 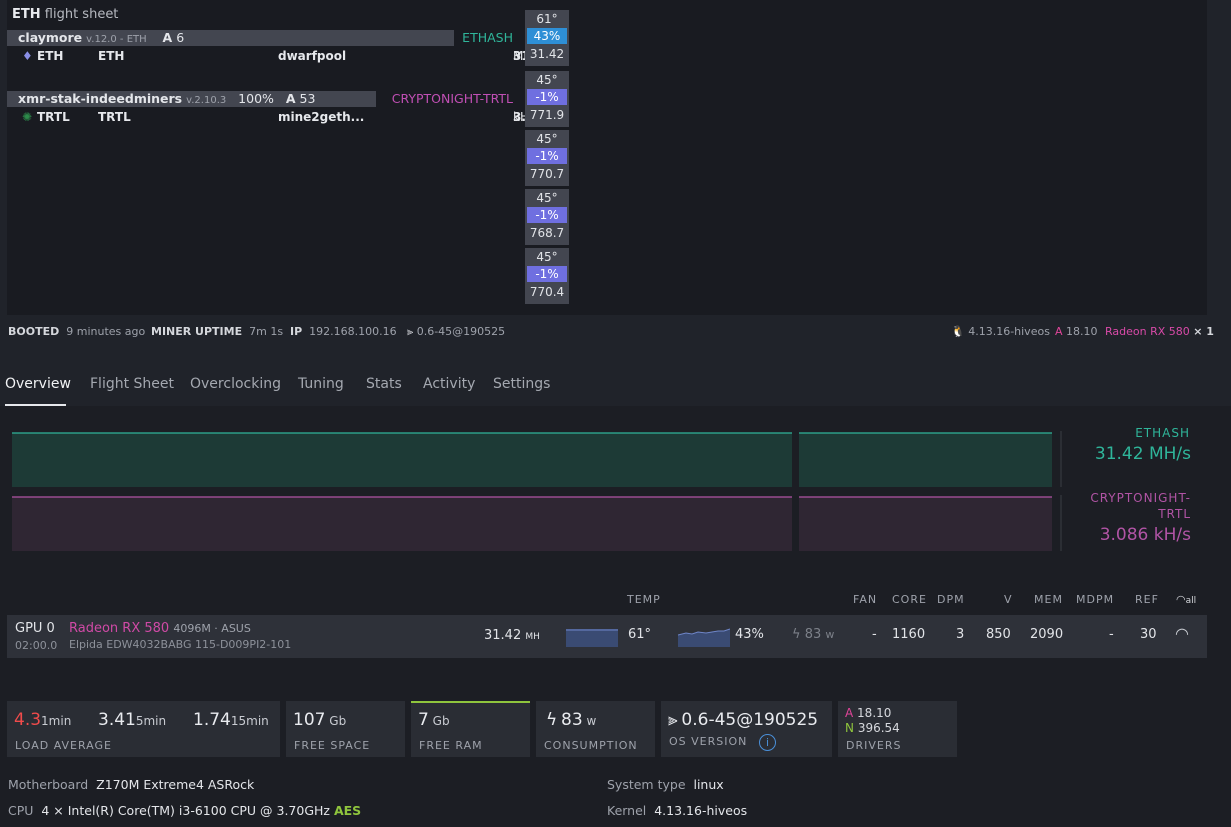 I want to click on gpu-box: 45° -1% 768.7, so click(x=547, y=217).